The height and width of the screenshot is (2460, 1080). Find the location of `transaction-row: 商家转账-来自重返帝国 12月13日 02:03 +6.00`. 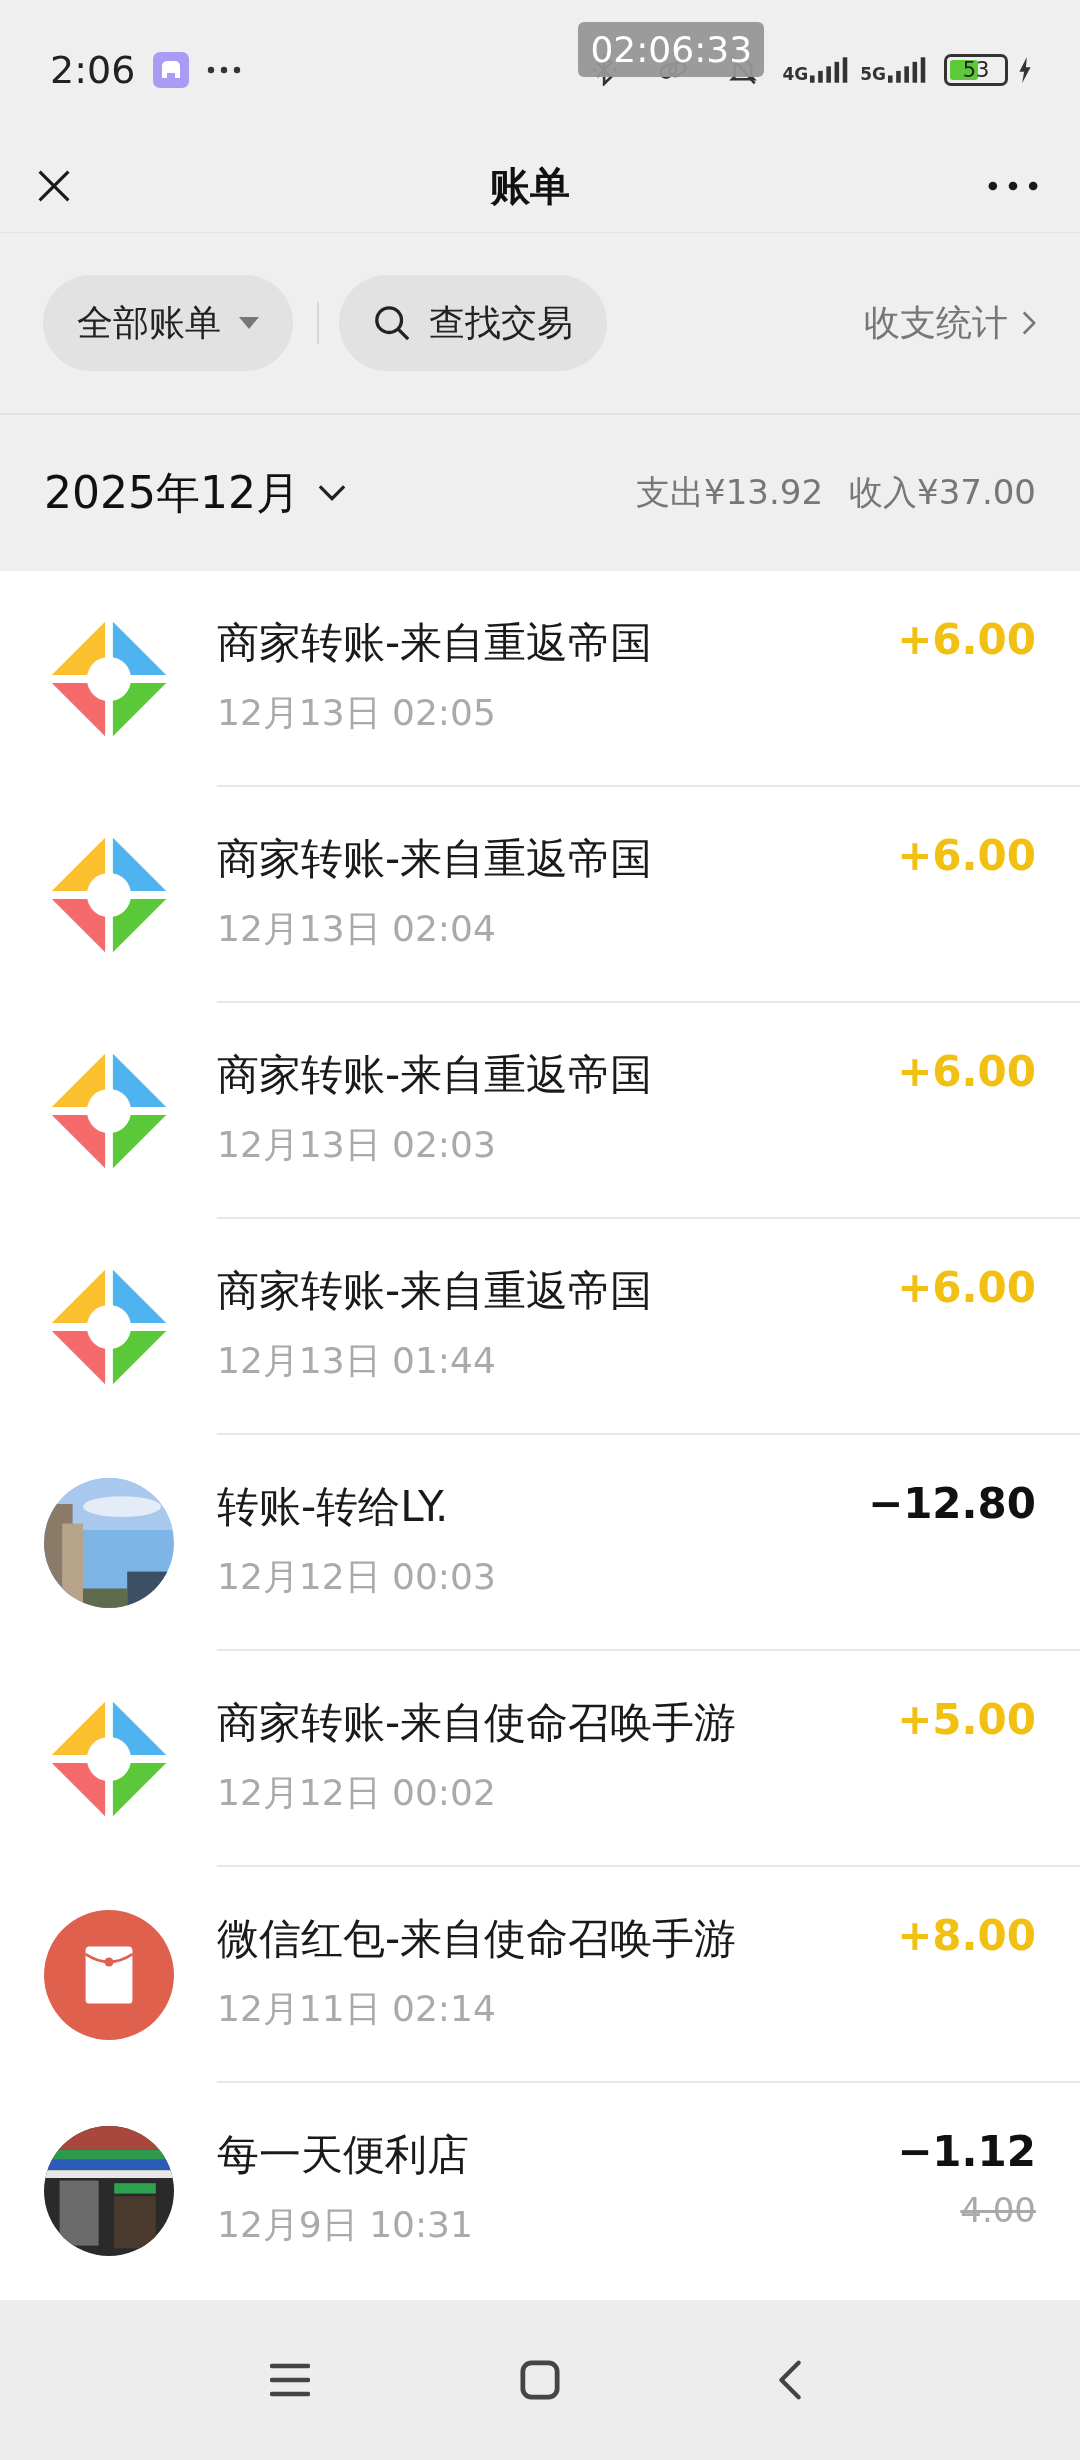

transaction-row: 商家转账-来自重返帝国 12月13日 02:03 +6.00 is located at coordinates (540, 1111).